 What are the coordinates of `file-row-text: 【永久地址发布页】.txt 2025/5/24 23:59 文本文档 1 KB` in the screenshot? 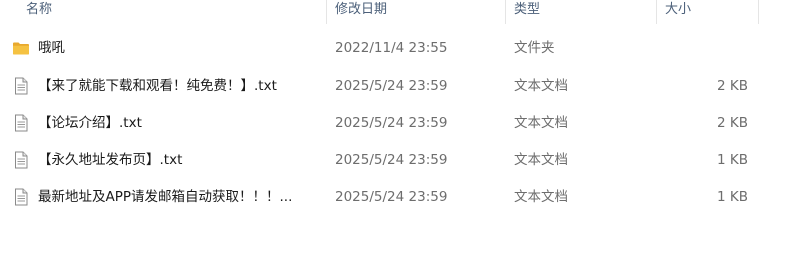 It's located at (399, 160).